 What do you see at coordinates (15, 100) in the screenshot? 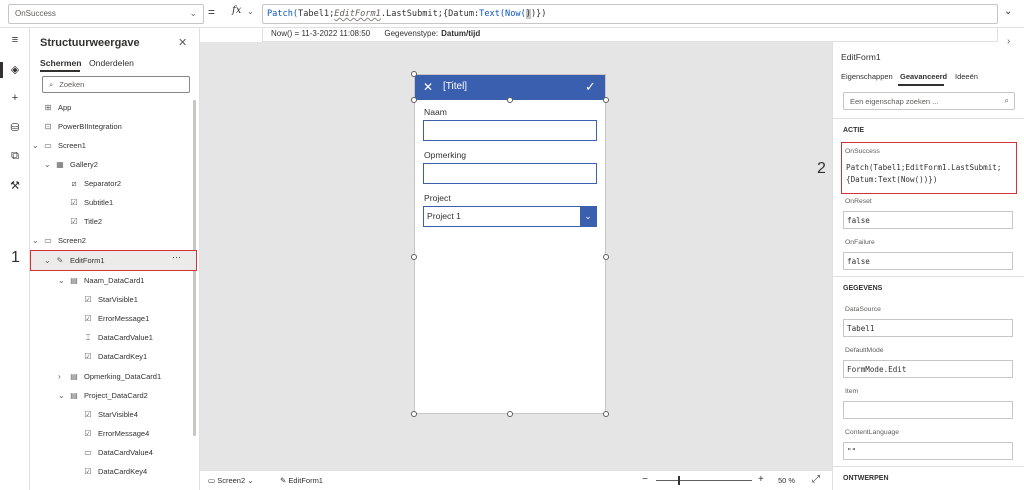
I see `plus-icon: +` at bounding box center [15, 100].